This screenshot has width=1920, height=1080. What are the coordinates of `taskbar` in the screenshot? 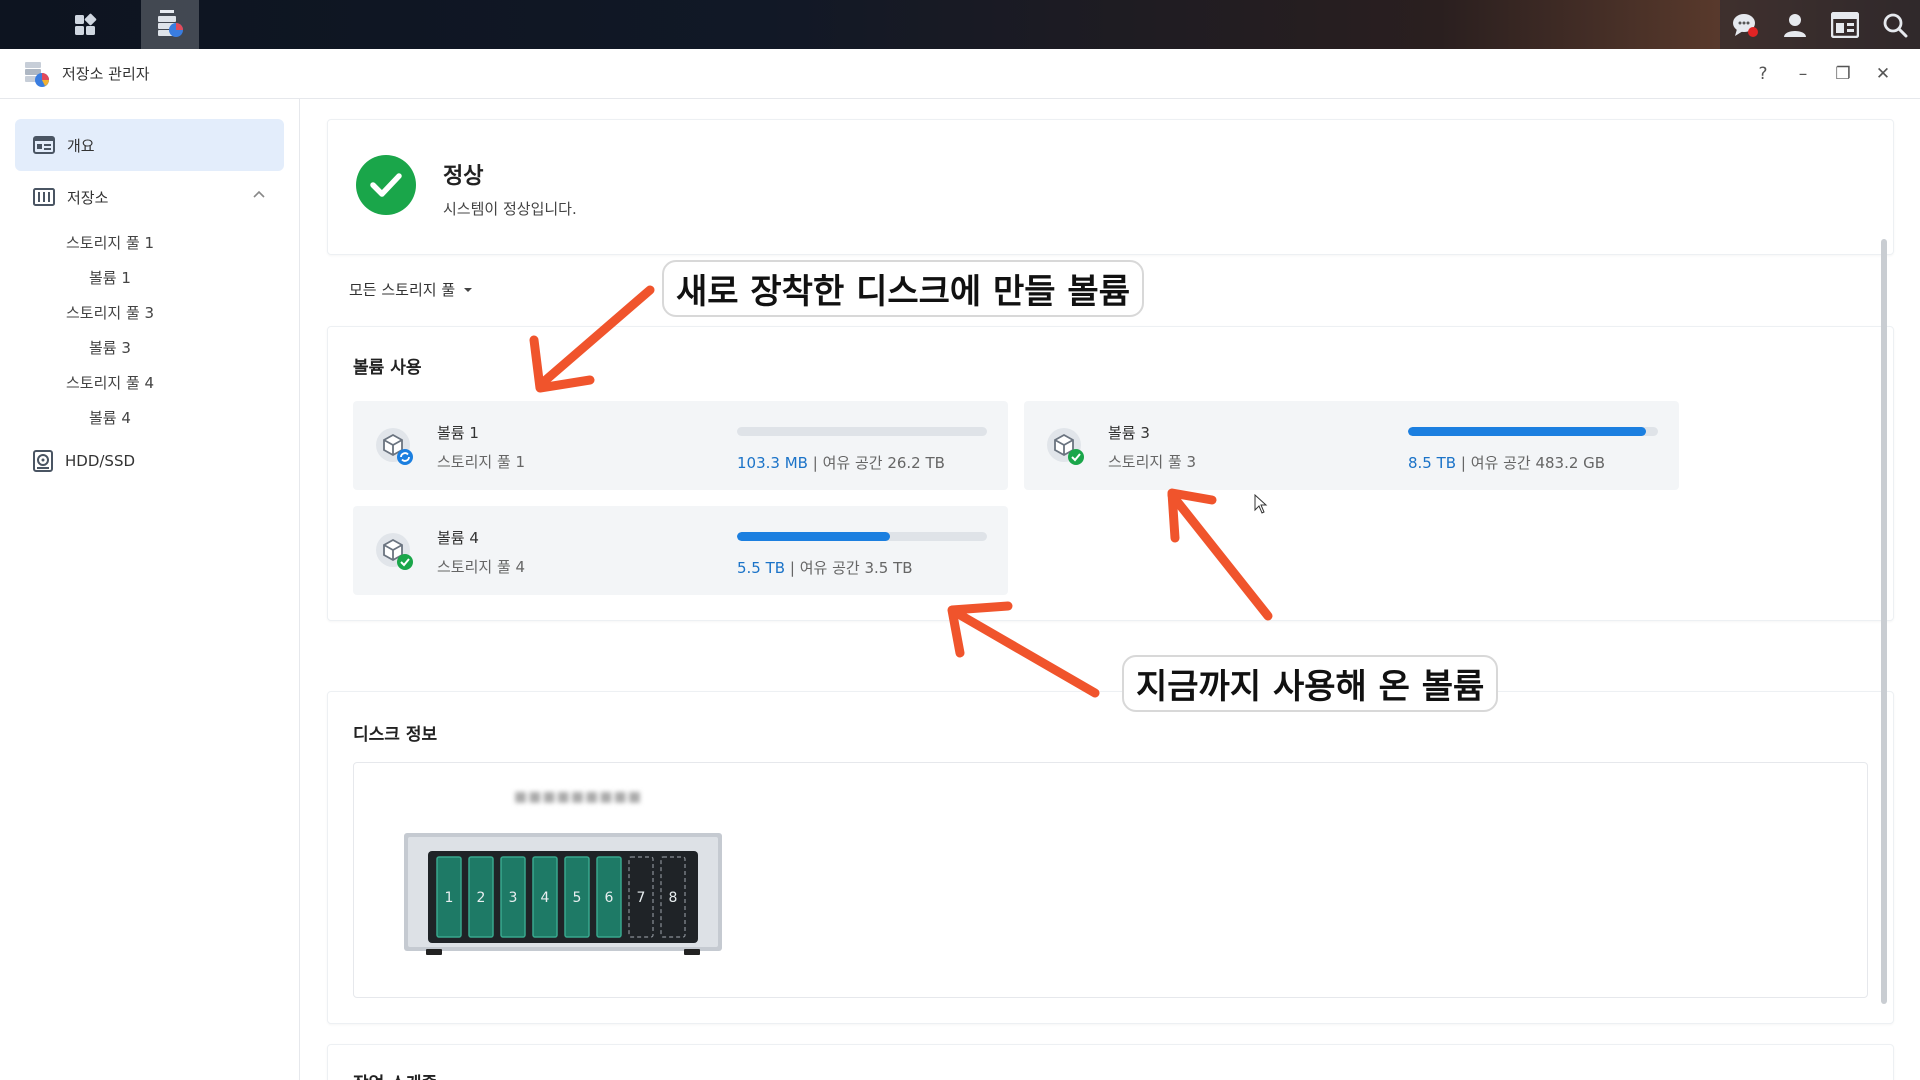 It's located at (960, 24).